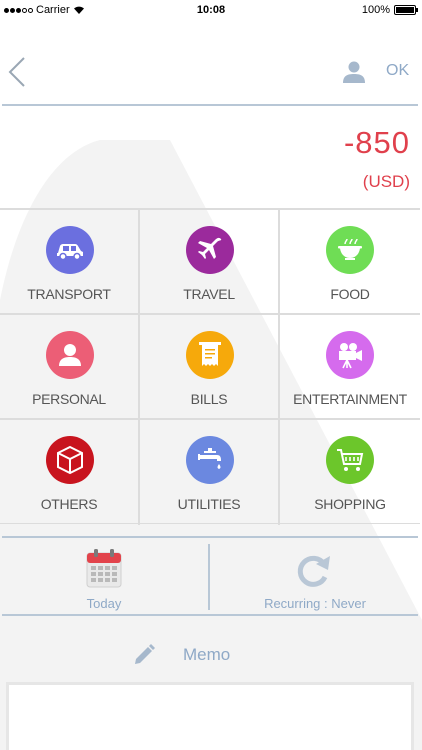 Image resolution: width=422 pixels, height=750 pixels. Describe the element at coordinates (104, 568) in the screenshot. I see `calendar-icon` at that location.